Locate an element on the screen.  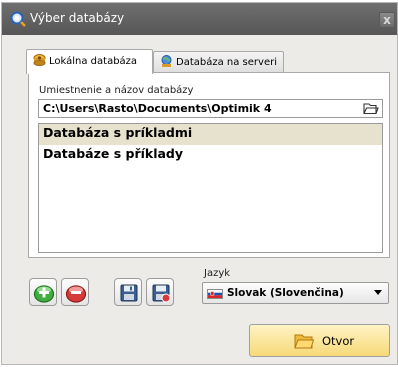
restore-database-button is located at coordinates (160, 292).